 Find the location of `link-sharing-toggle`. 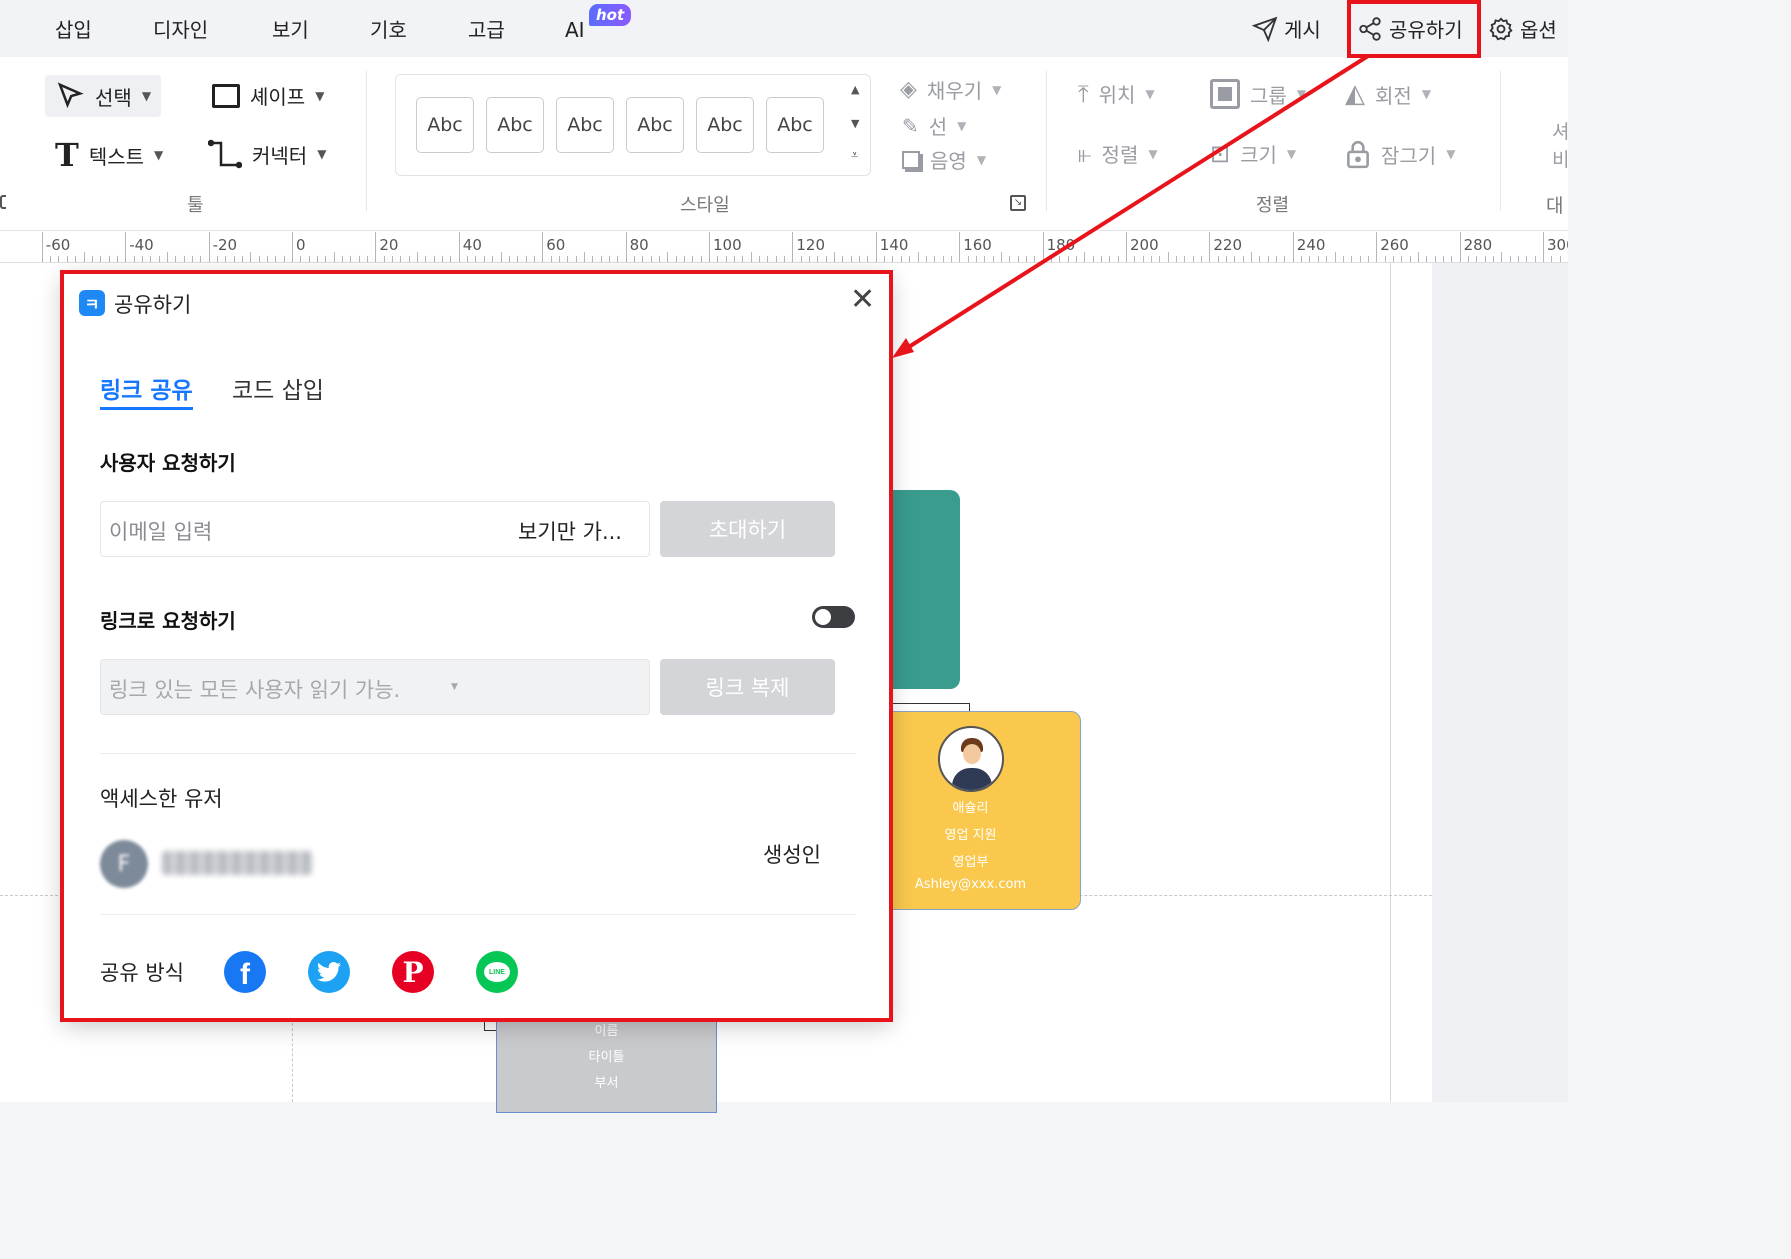

link-sharing-toggle is located at coordinates (833, 617).